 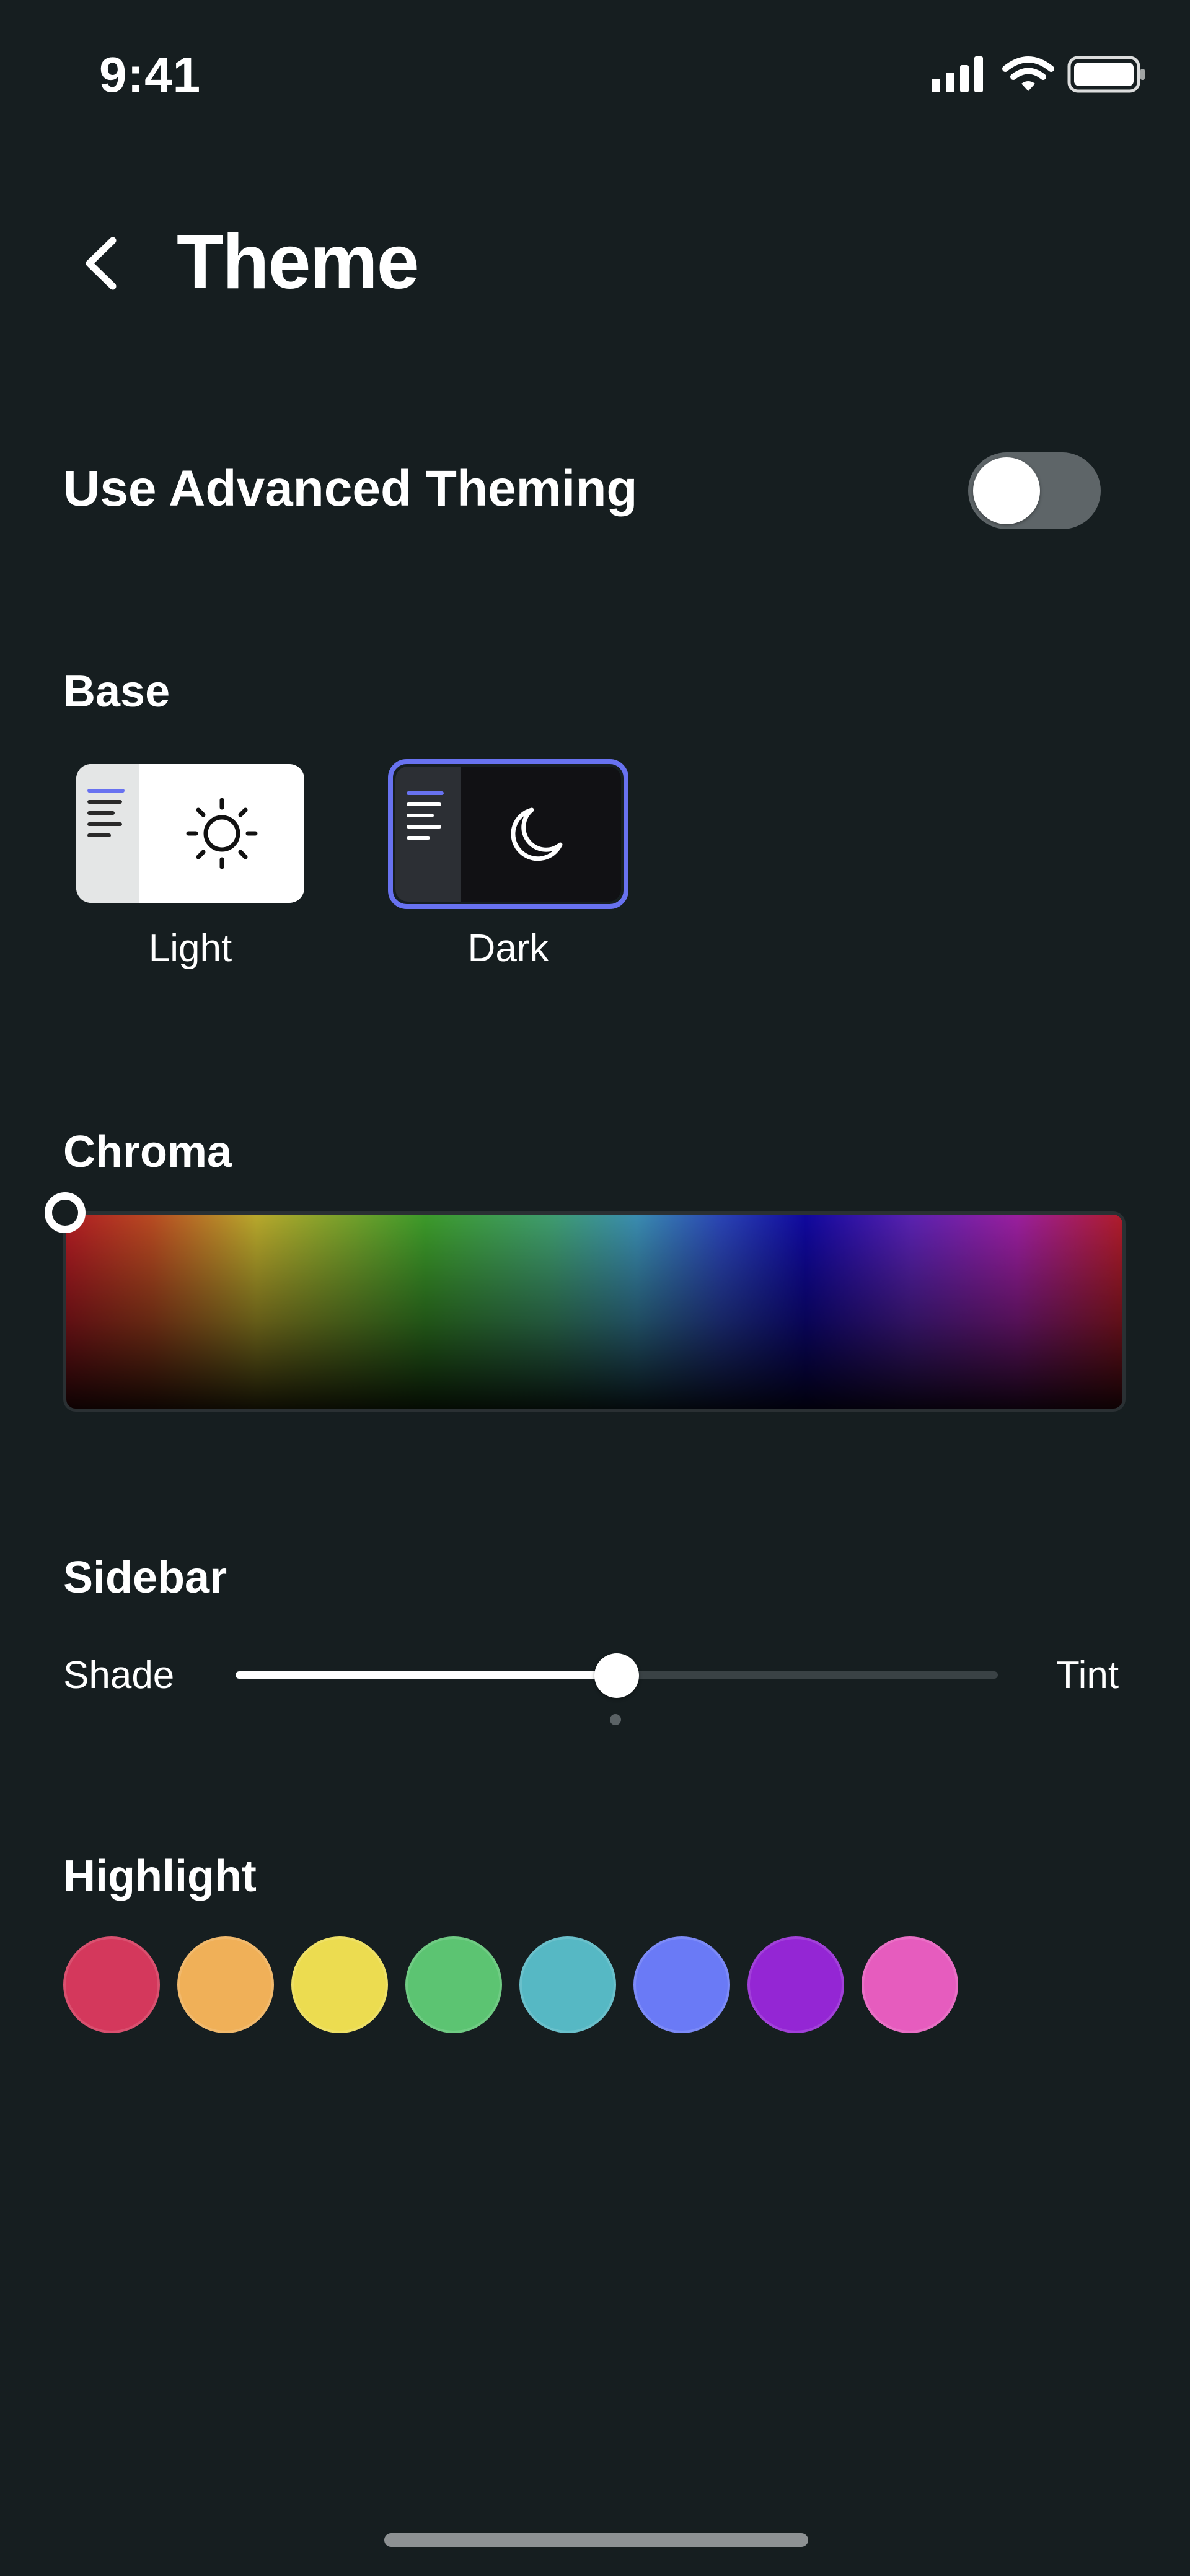 What do you see at coordinates (426, 1675) in the screenshot?
I see `slider-fill` at bounding box center [426, 1675].